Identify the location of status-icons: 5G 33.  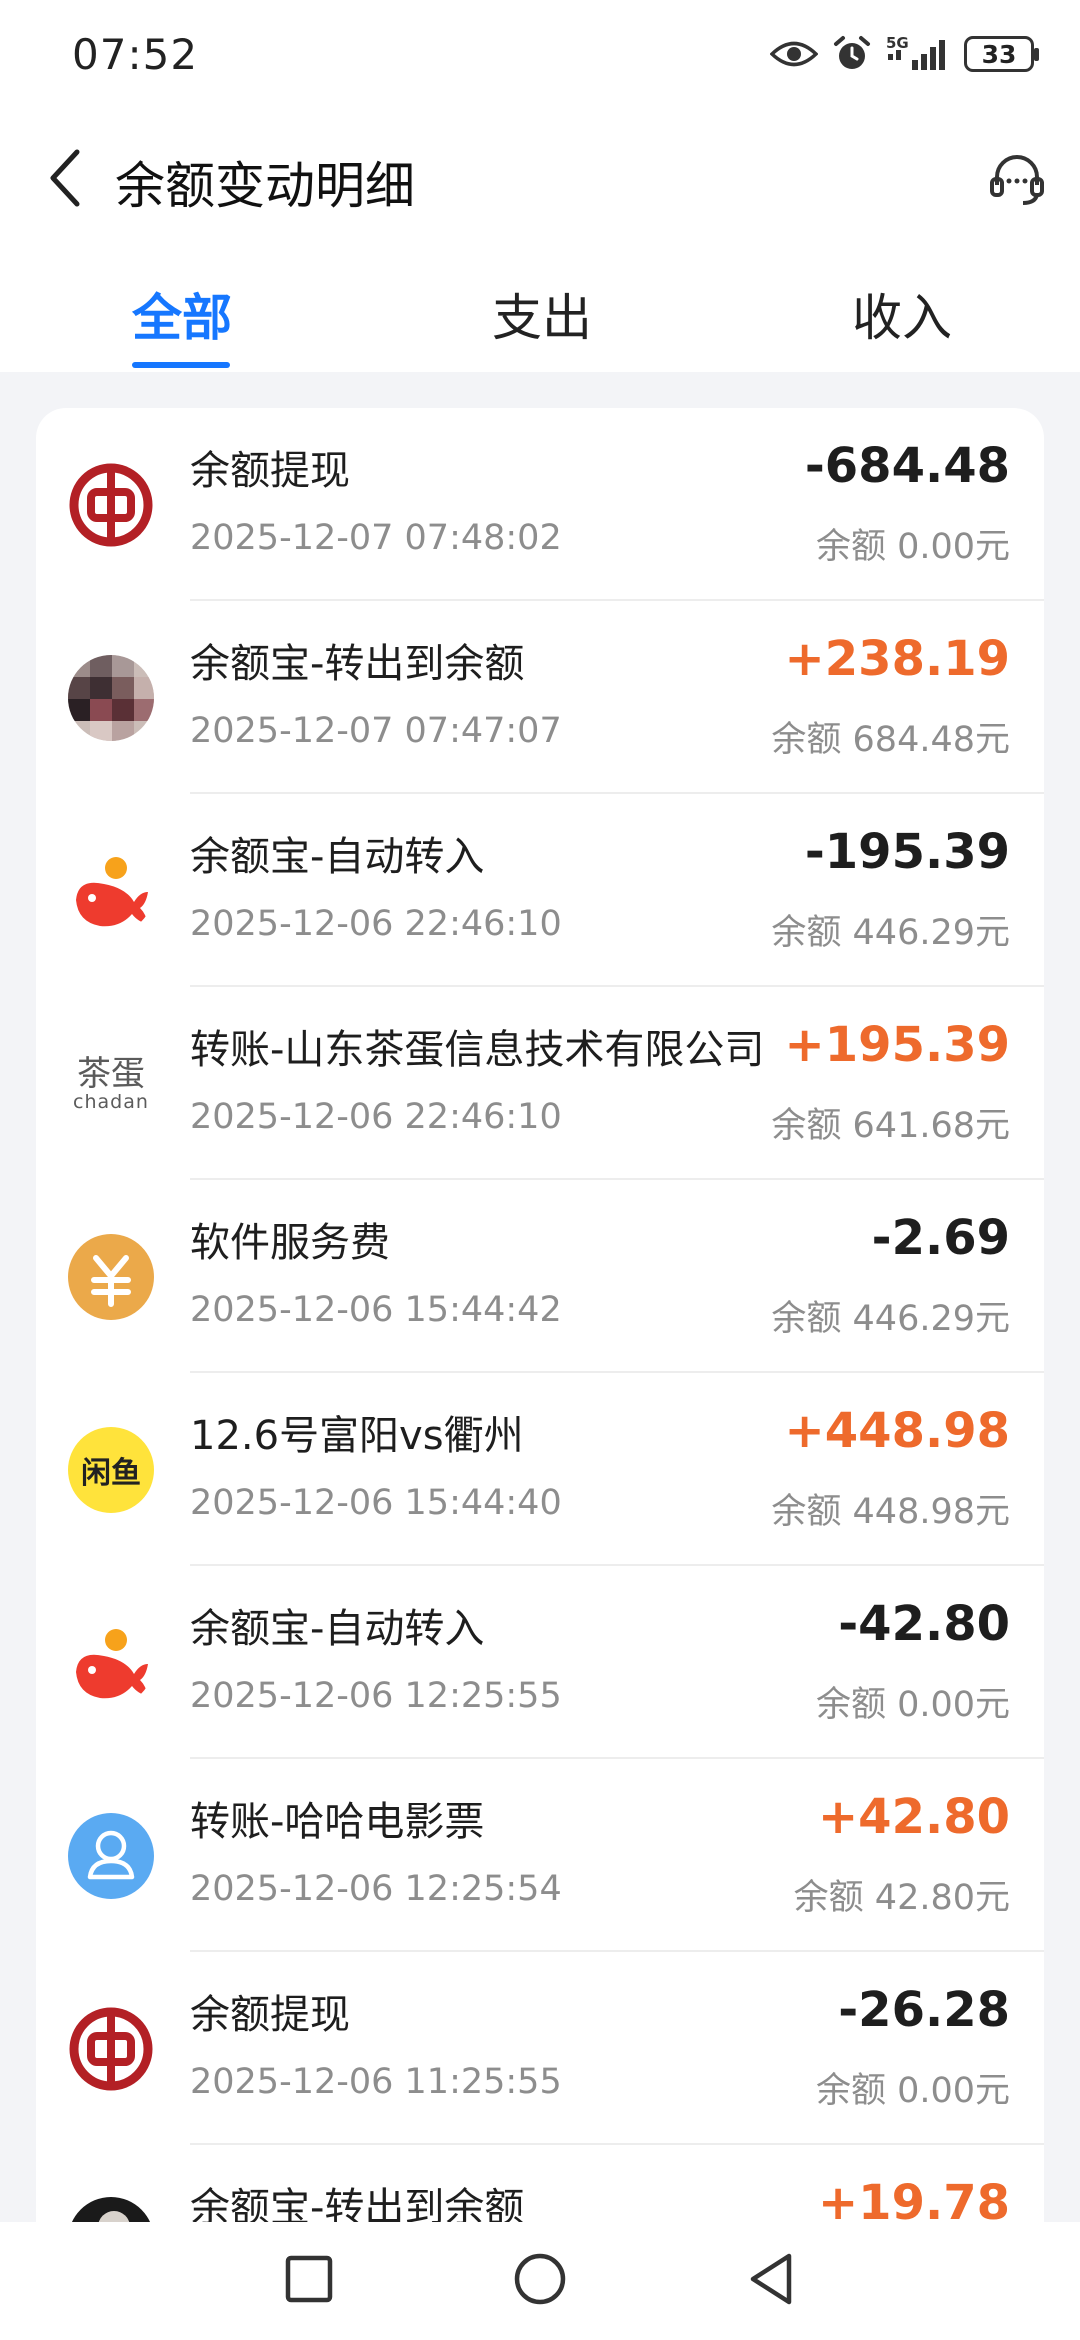
(904, 54).